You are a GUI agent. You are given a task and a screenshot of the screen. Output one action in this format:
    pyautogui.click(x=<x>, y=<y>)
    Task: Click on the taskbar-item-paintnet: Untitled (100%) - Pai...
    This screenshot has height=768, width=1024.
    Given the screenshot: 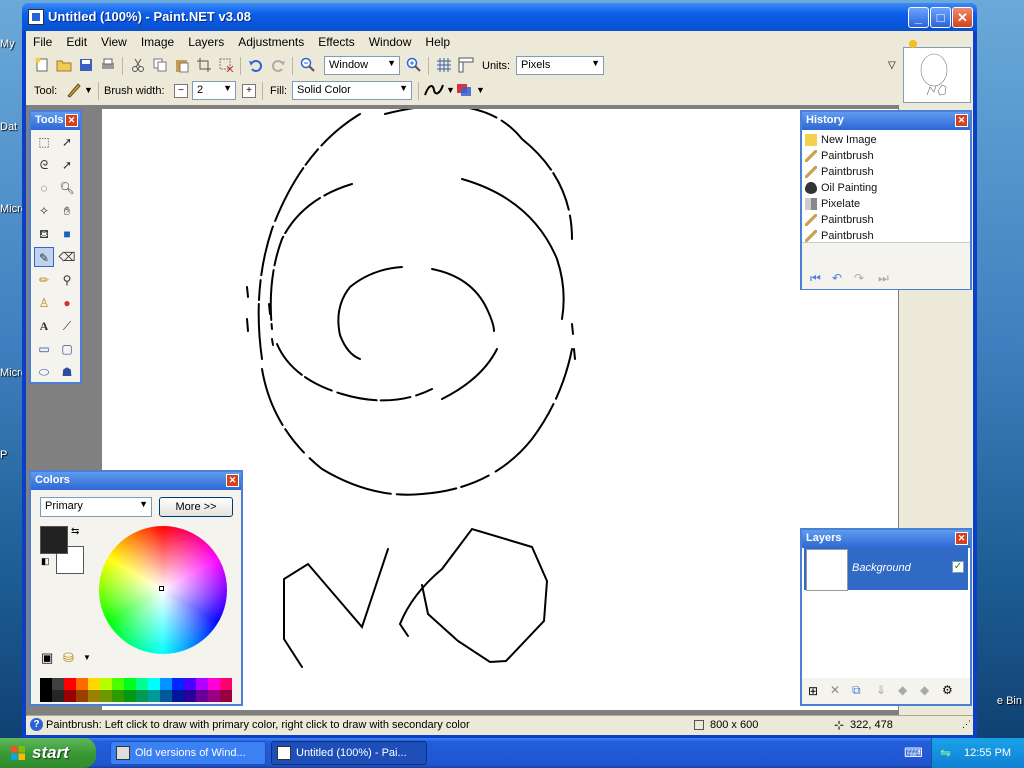 What is the action you would take?
    pyautogui.click(x=349, y=753)
    